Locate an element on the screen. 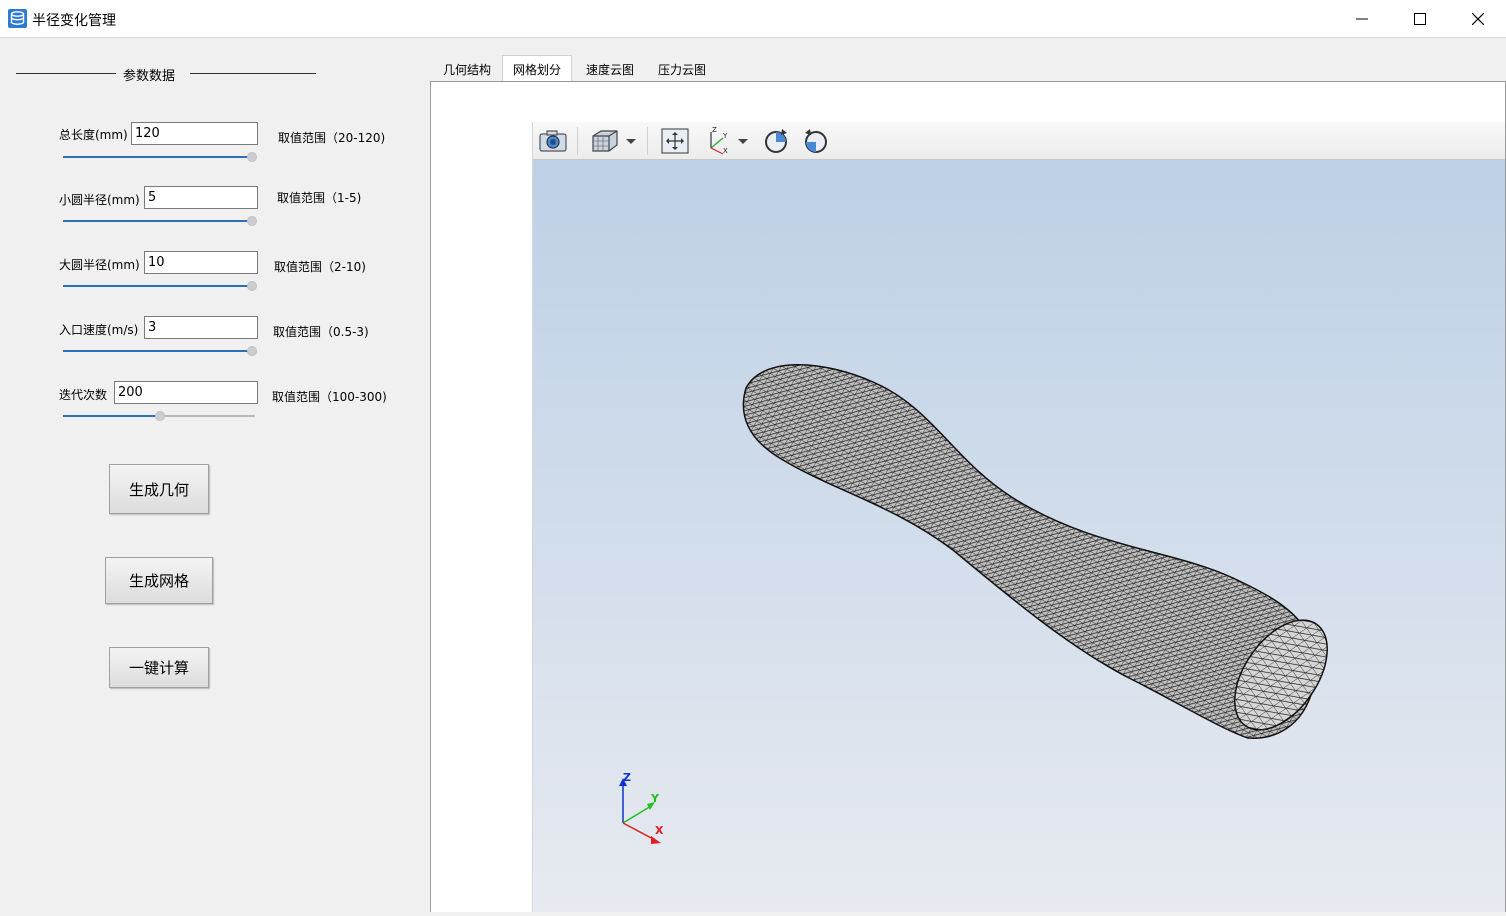 The image size is (1506, 916). minimize-icon is located at coordinates (1362, 19).